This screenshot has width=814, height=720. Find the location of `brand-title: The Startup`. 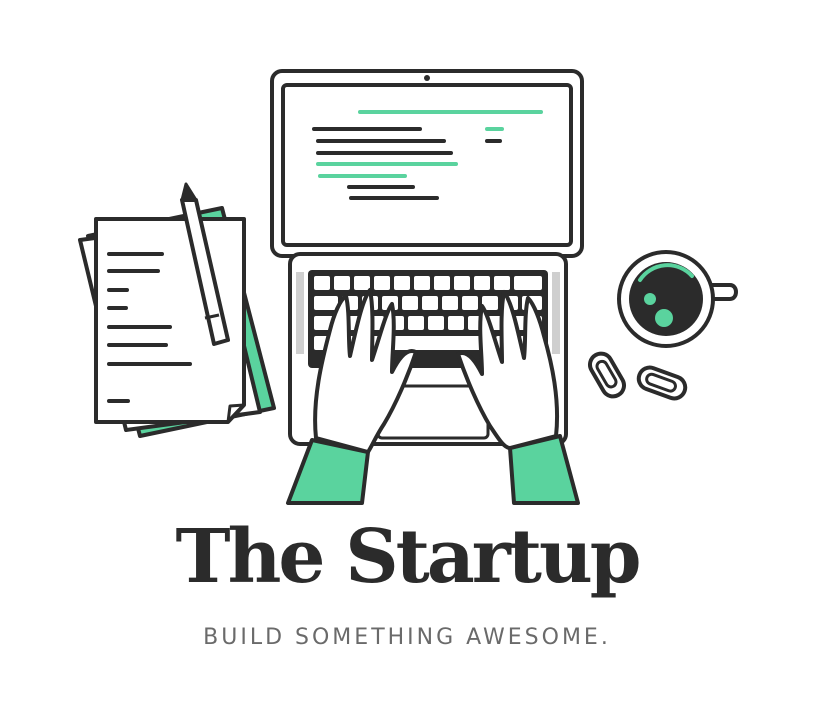

brand-title: The Startup is located at coordinates (408, 557).